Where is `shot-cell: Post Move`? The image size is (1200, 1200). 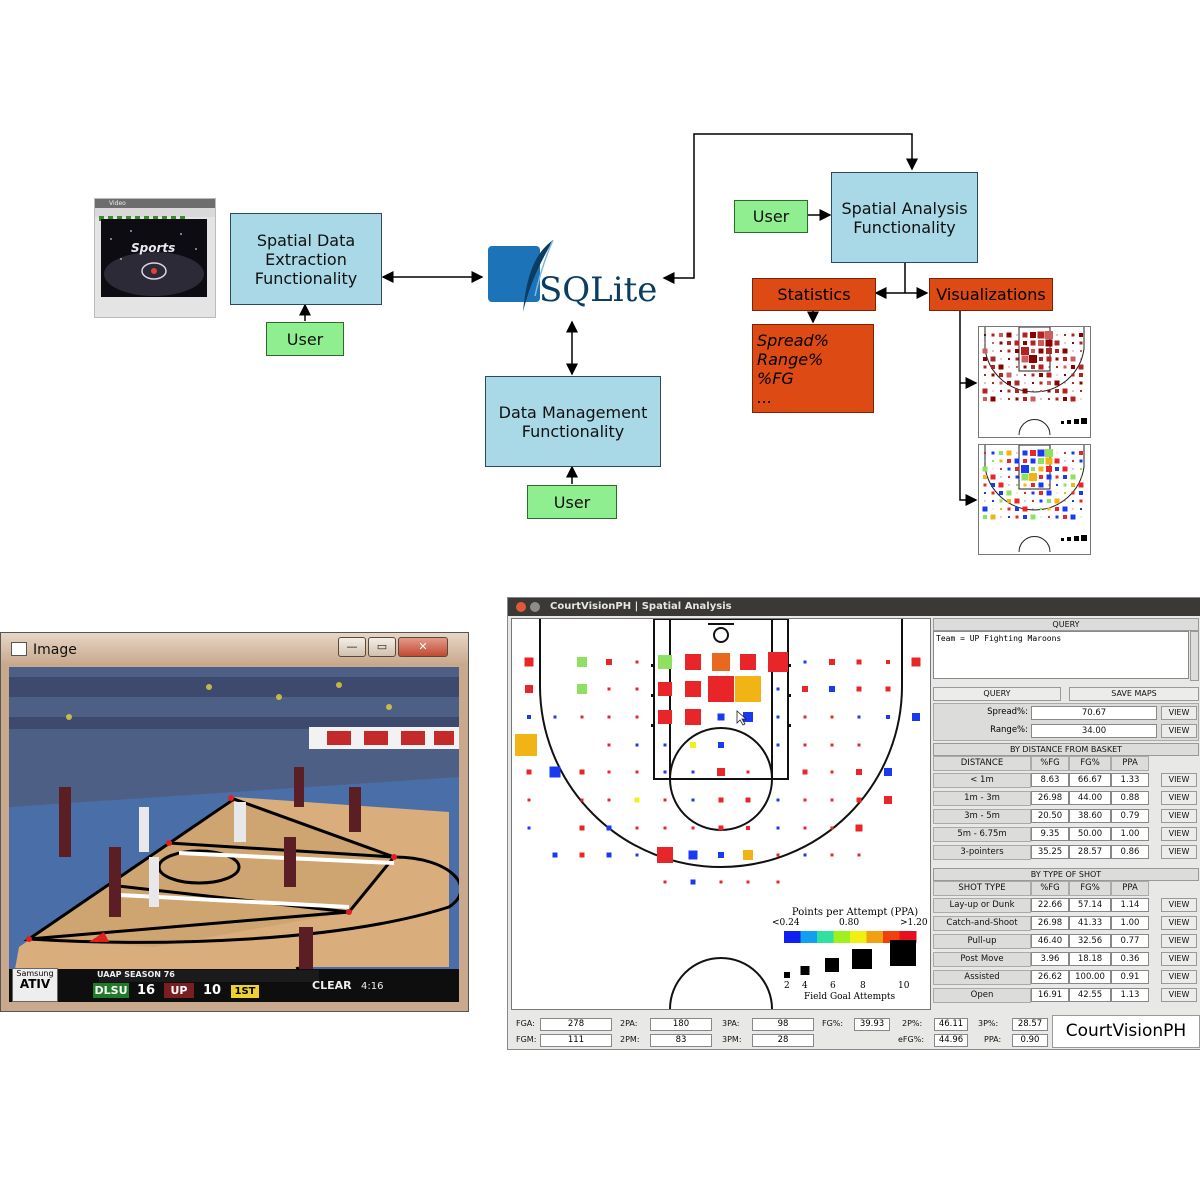
shot-cell: Post Move is located at coordinates (982, 959).